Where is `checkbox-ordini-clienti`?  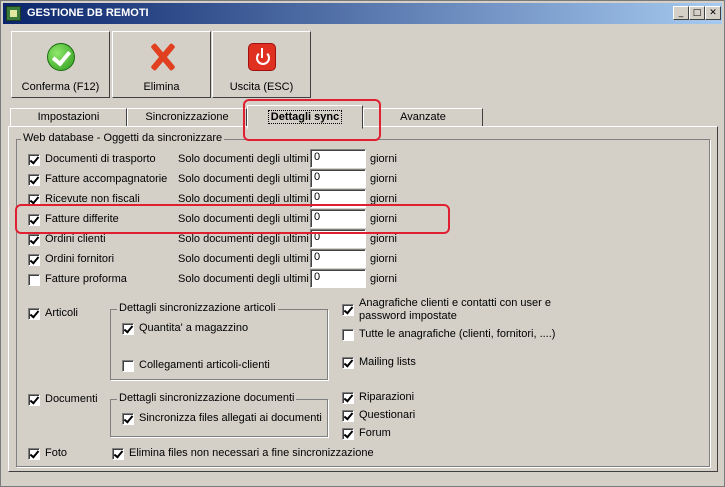
checkbox-ordini-clienti is located at coordinates (34, 240).